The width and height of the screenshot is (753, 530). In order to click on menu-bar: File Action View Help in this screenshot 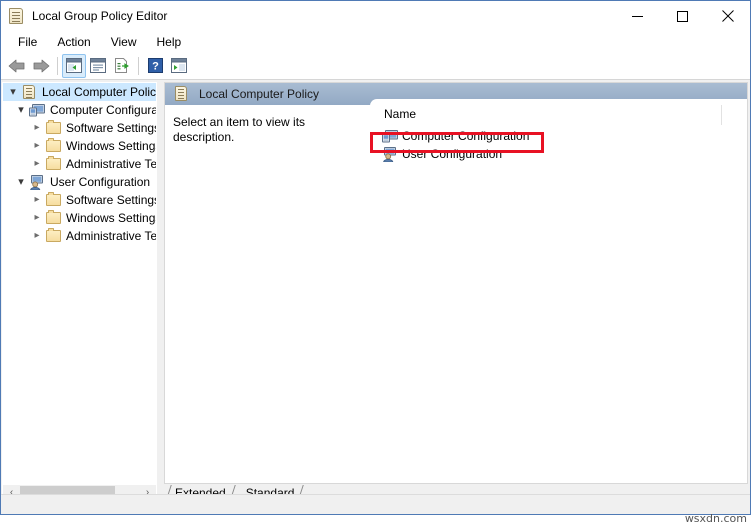, I will do `click(375, 41)`.